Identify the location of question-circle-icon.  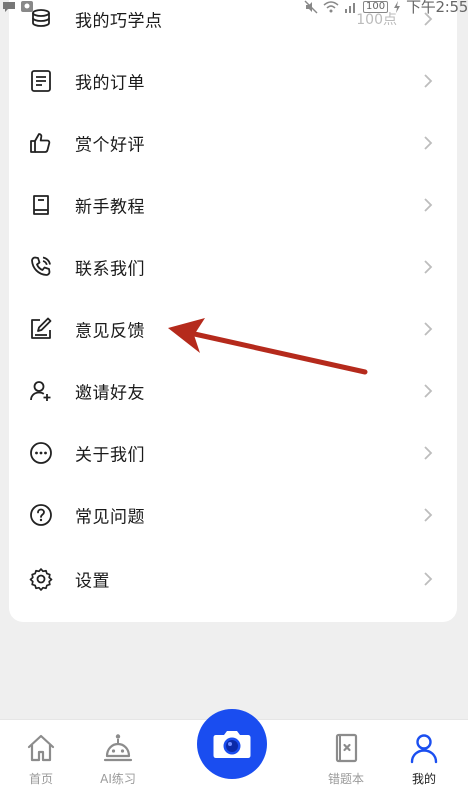
(41, 515).